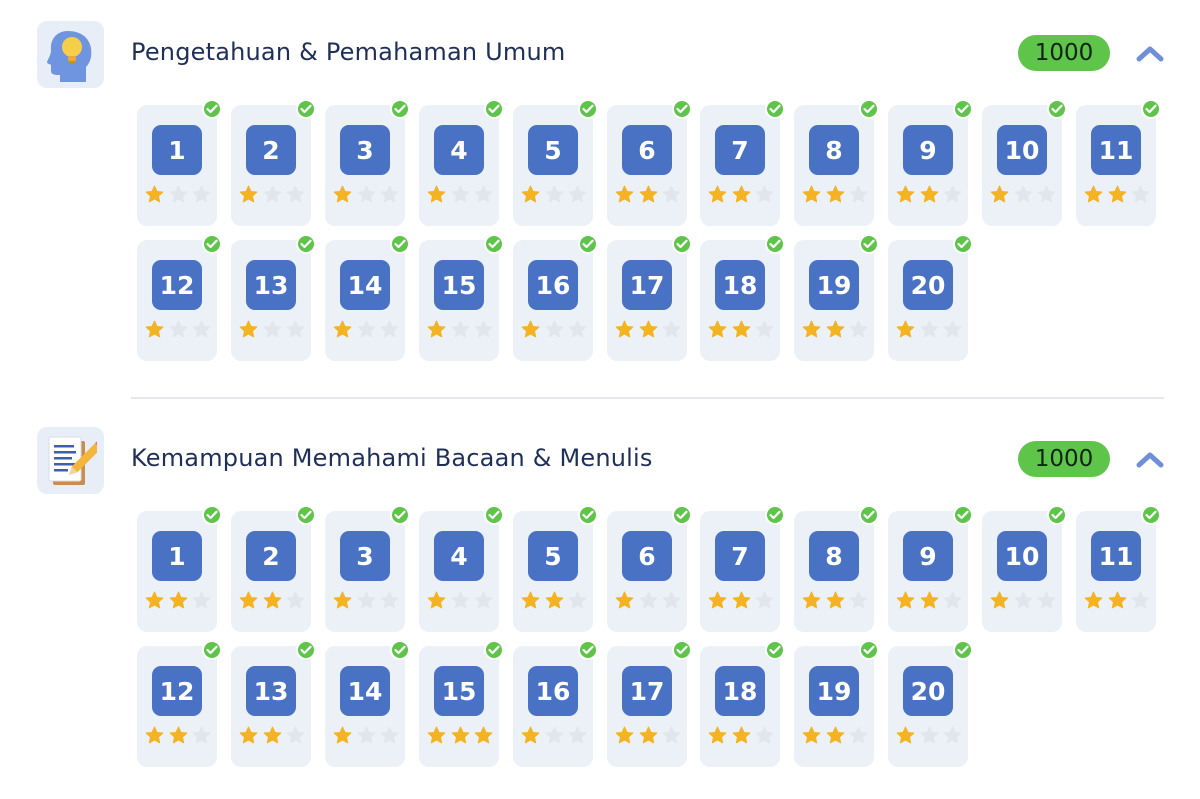 The image size is (1200, 799). What do you see at coordinates (177, 285) in the screenshot?
I see `level-number: 12` at bounding box center [177, 285].